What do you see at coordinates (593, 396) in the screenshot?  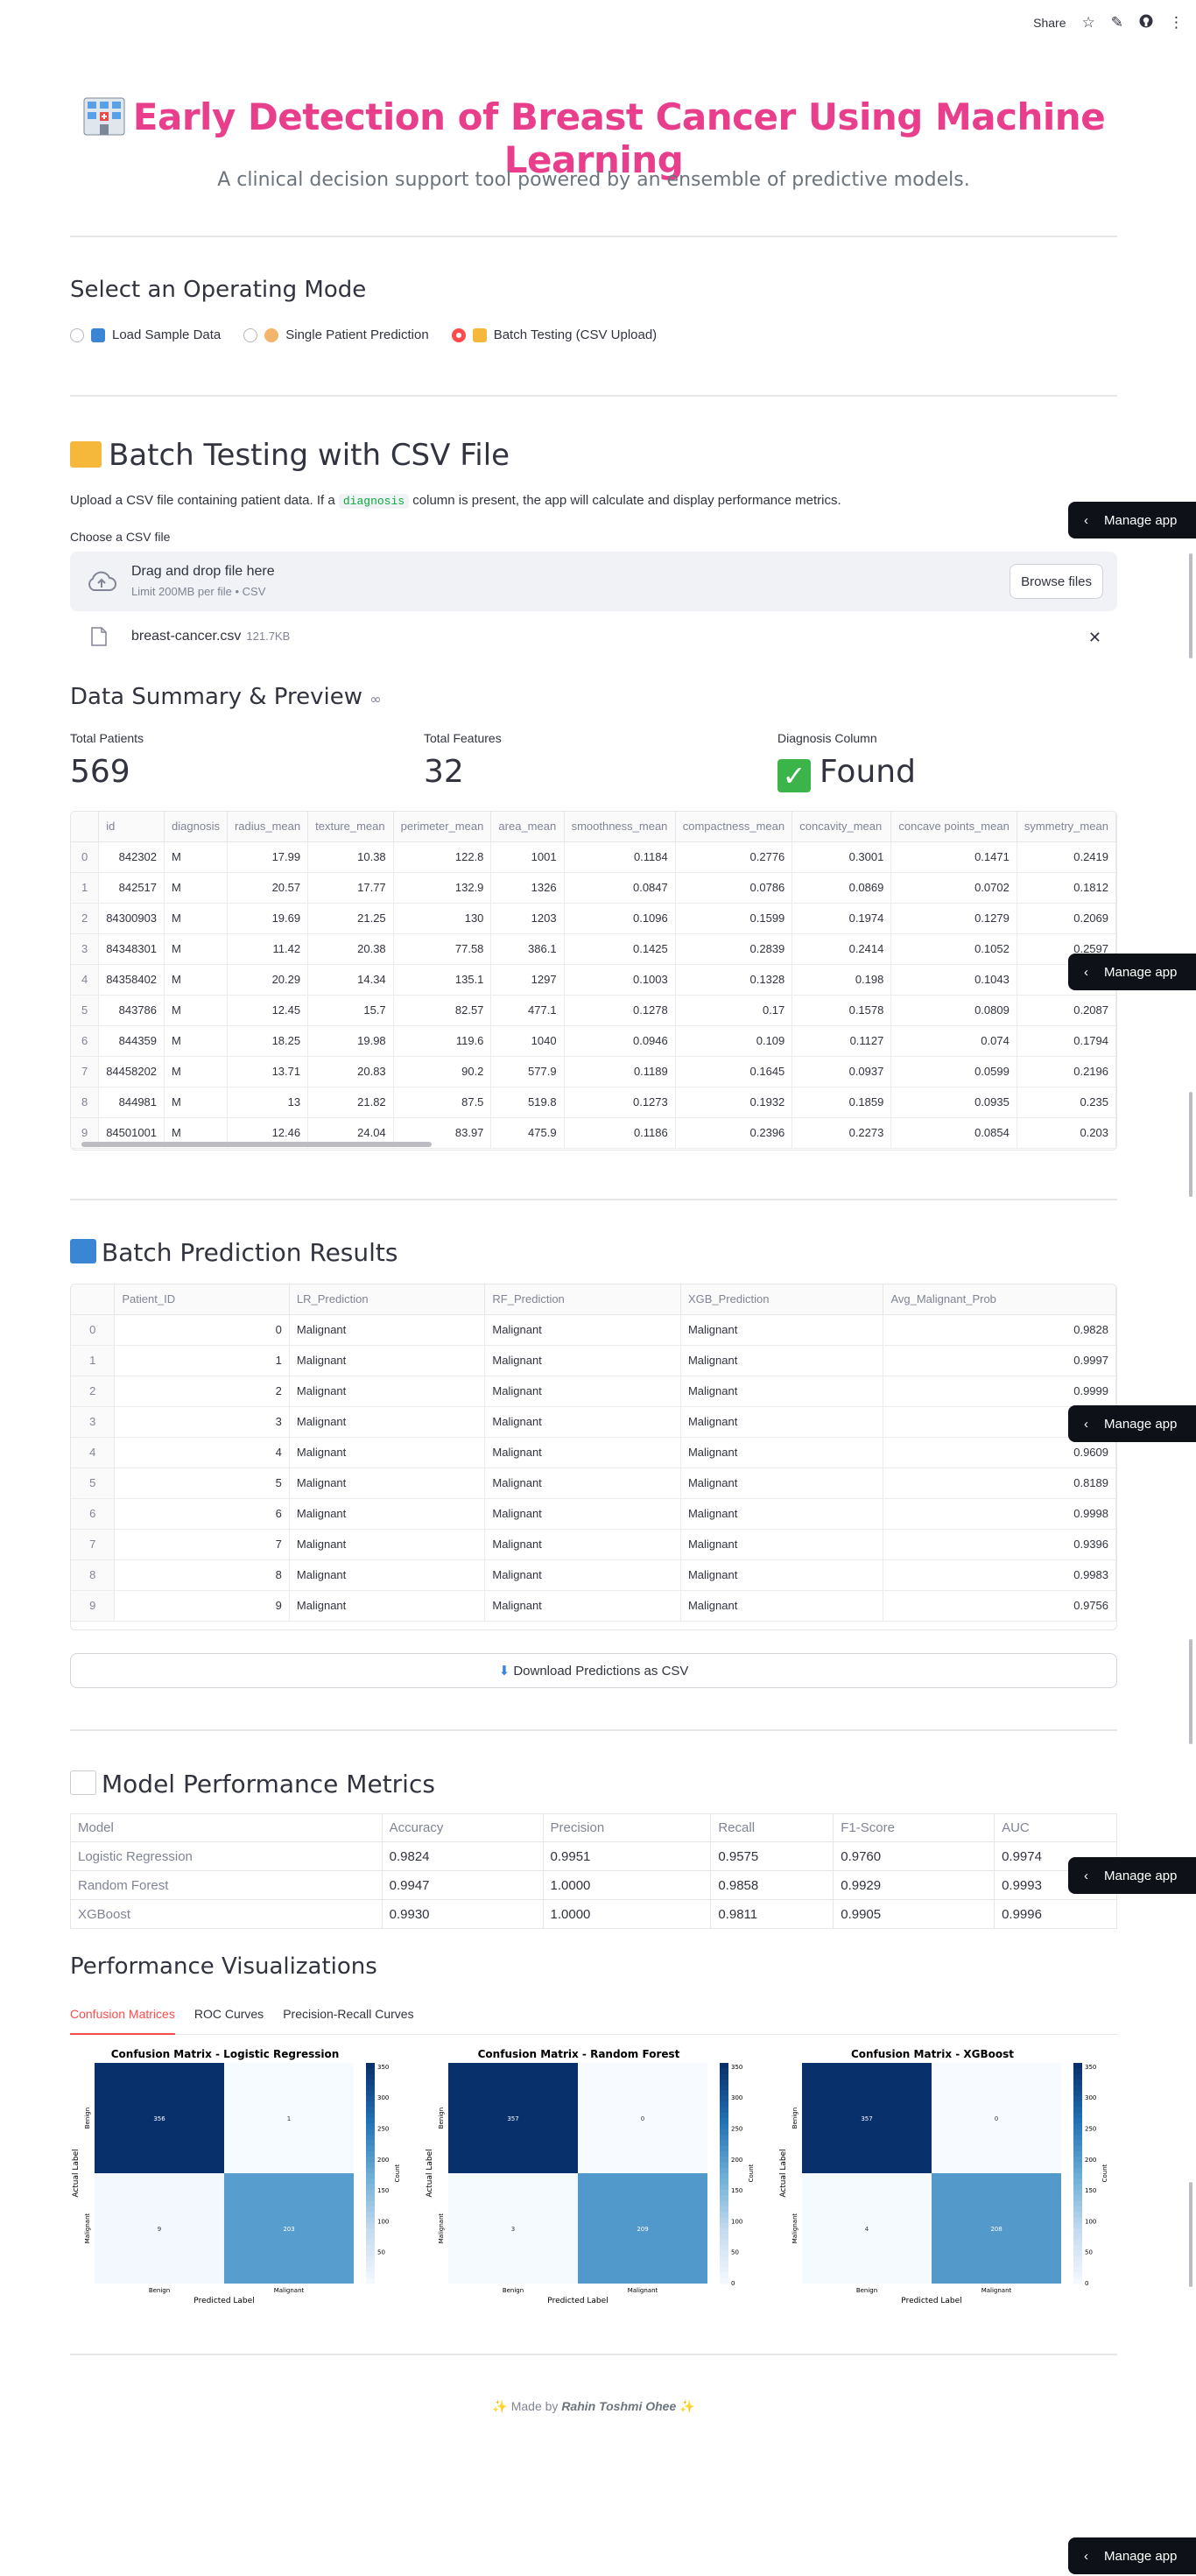 I see `divider` at bounding box center [593, 396].